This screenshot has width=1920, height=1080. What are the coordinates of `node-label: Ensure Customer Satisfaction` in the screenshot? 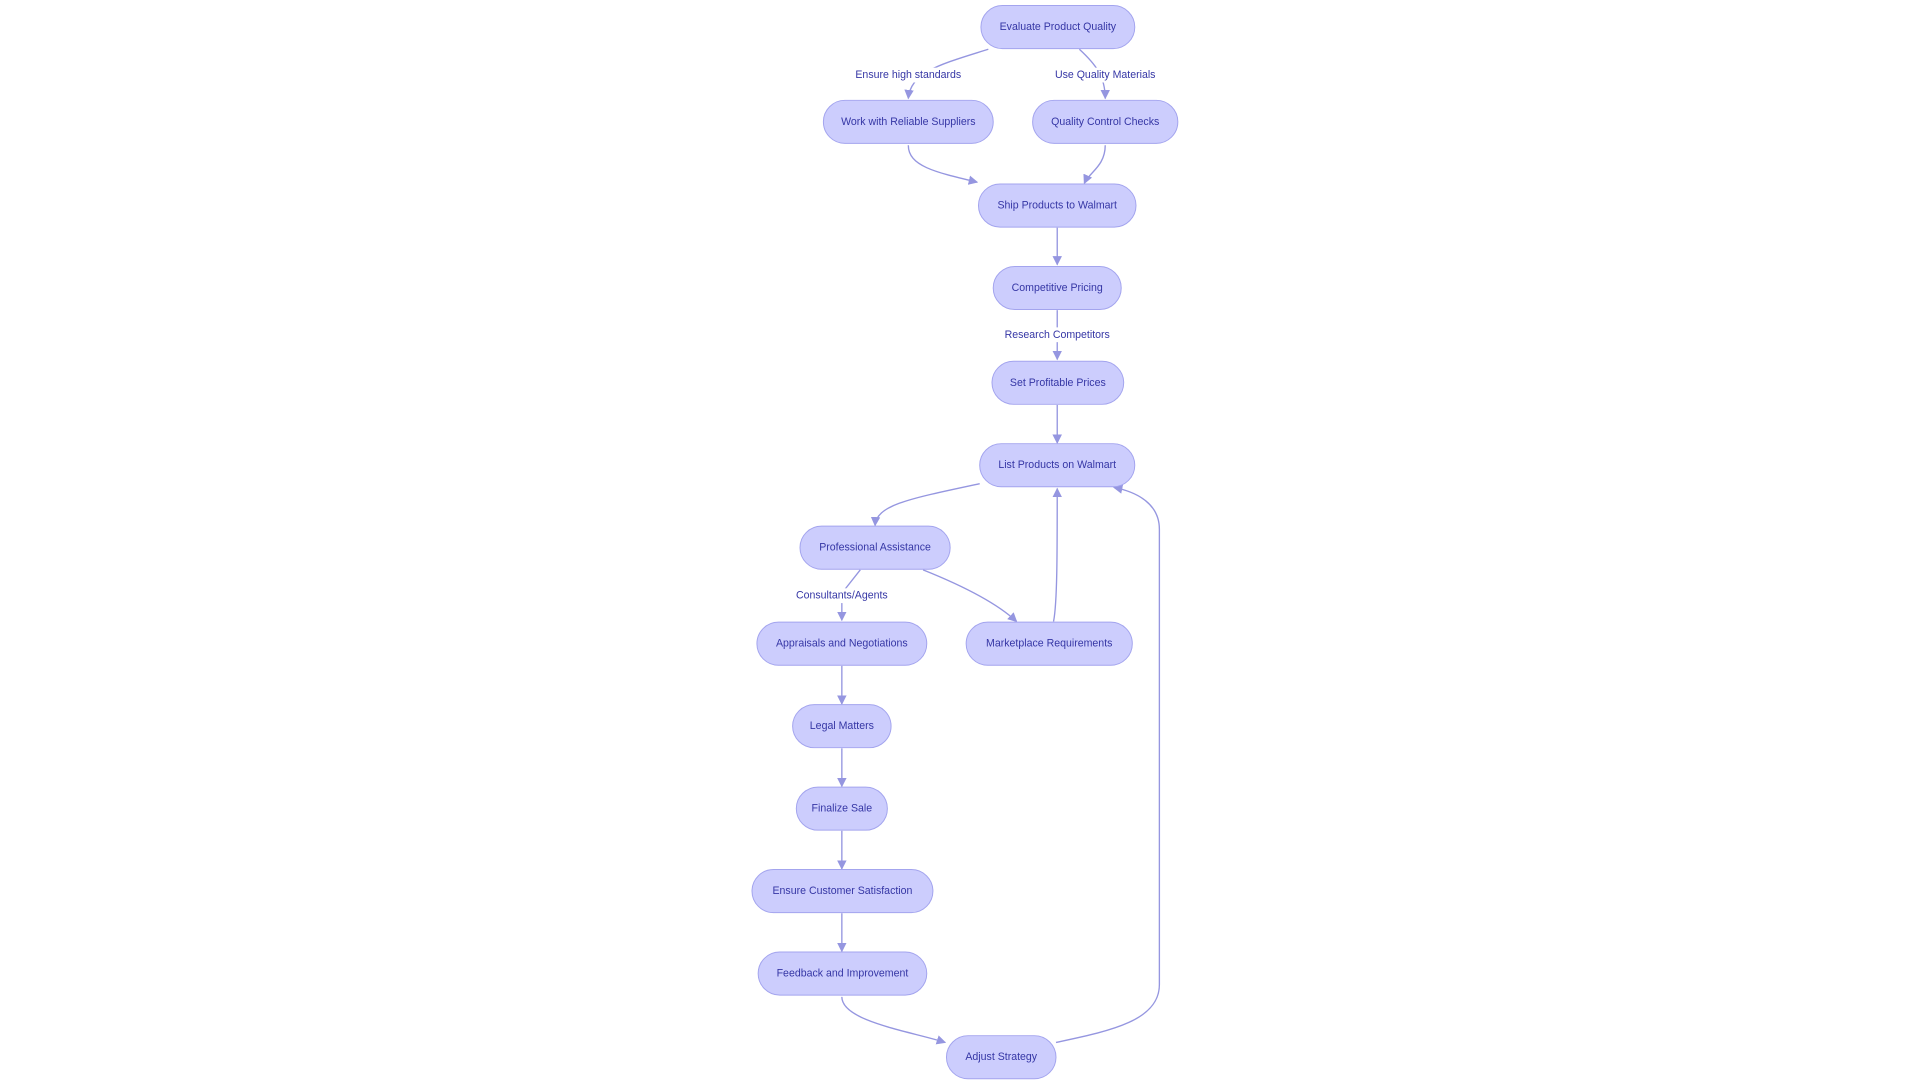 It's located at (842, 891).